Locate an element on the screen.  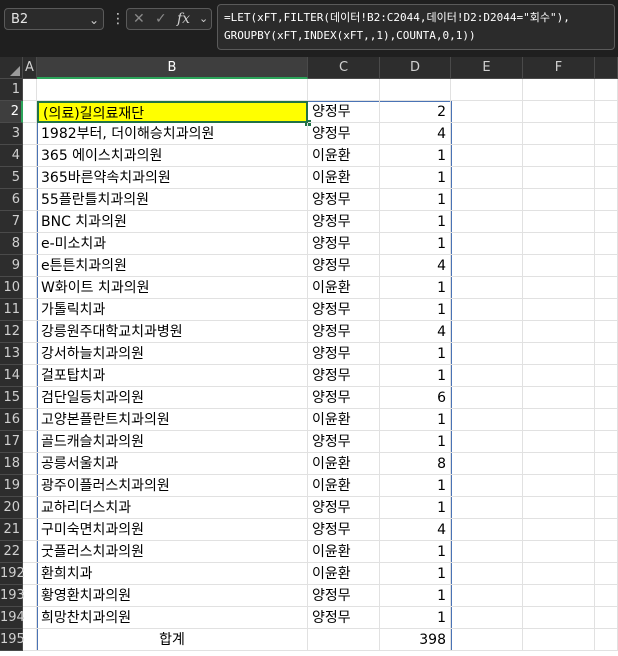
row-header: 6 is located at coordinates (11, 200).